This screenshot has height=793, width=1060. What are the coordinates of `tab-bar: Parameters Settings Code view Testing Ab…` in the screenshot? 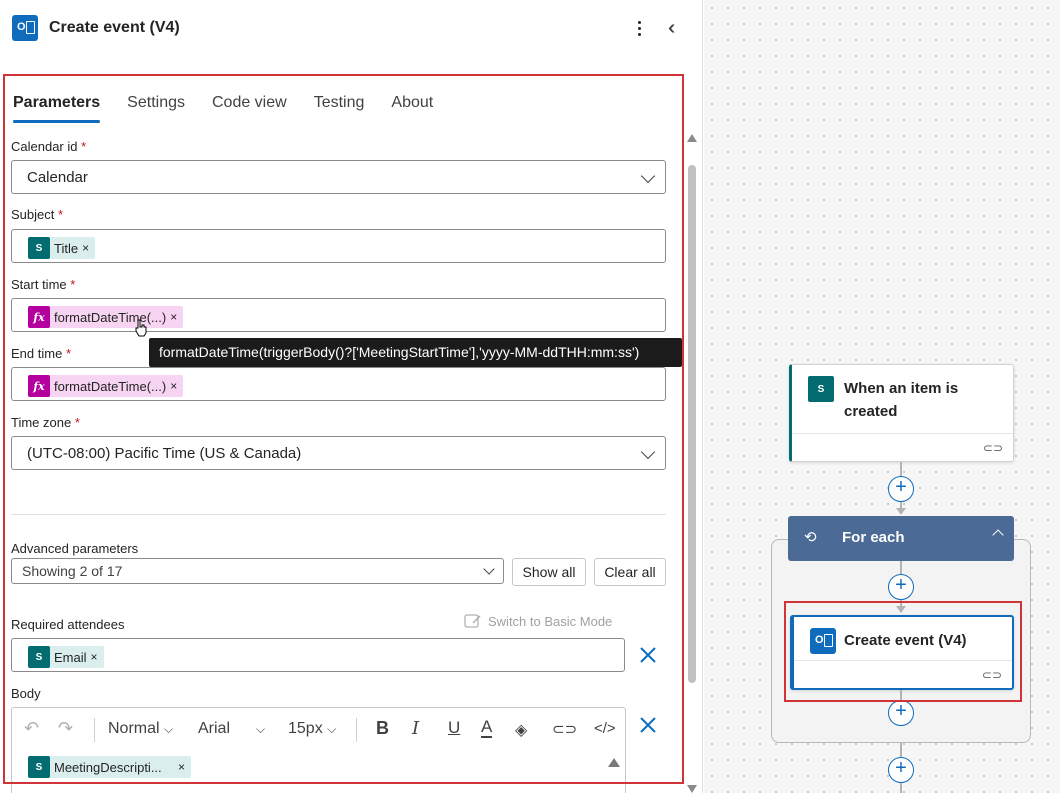 It's located at (236, 108).